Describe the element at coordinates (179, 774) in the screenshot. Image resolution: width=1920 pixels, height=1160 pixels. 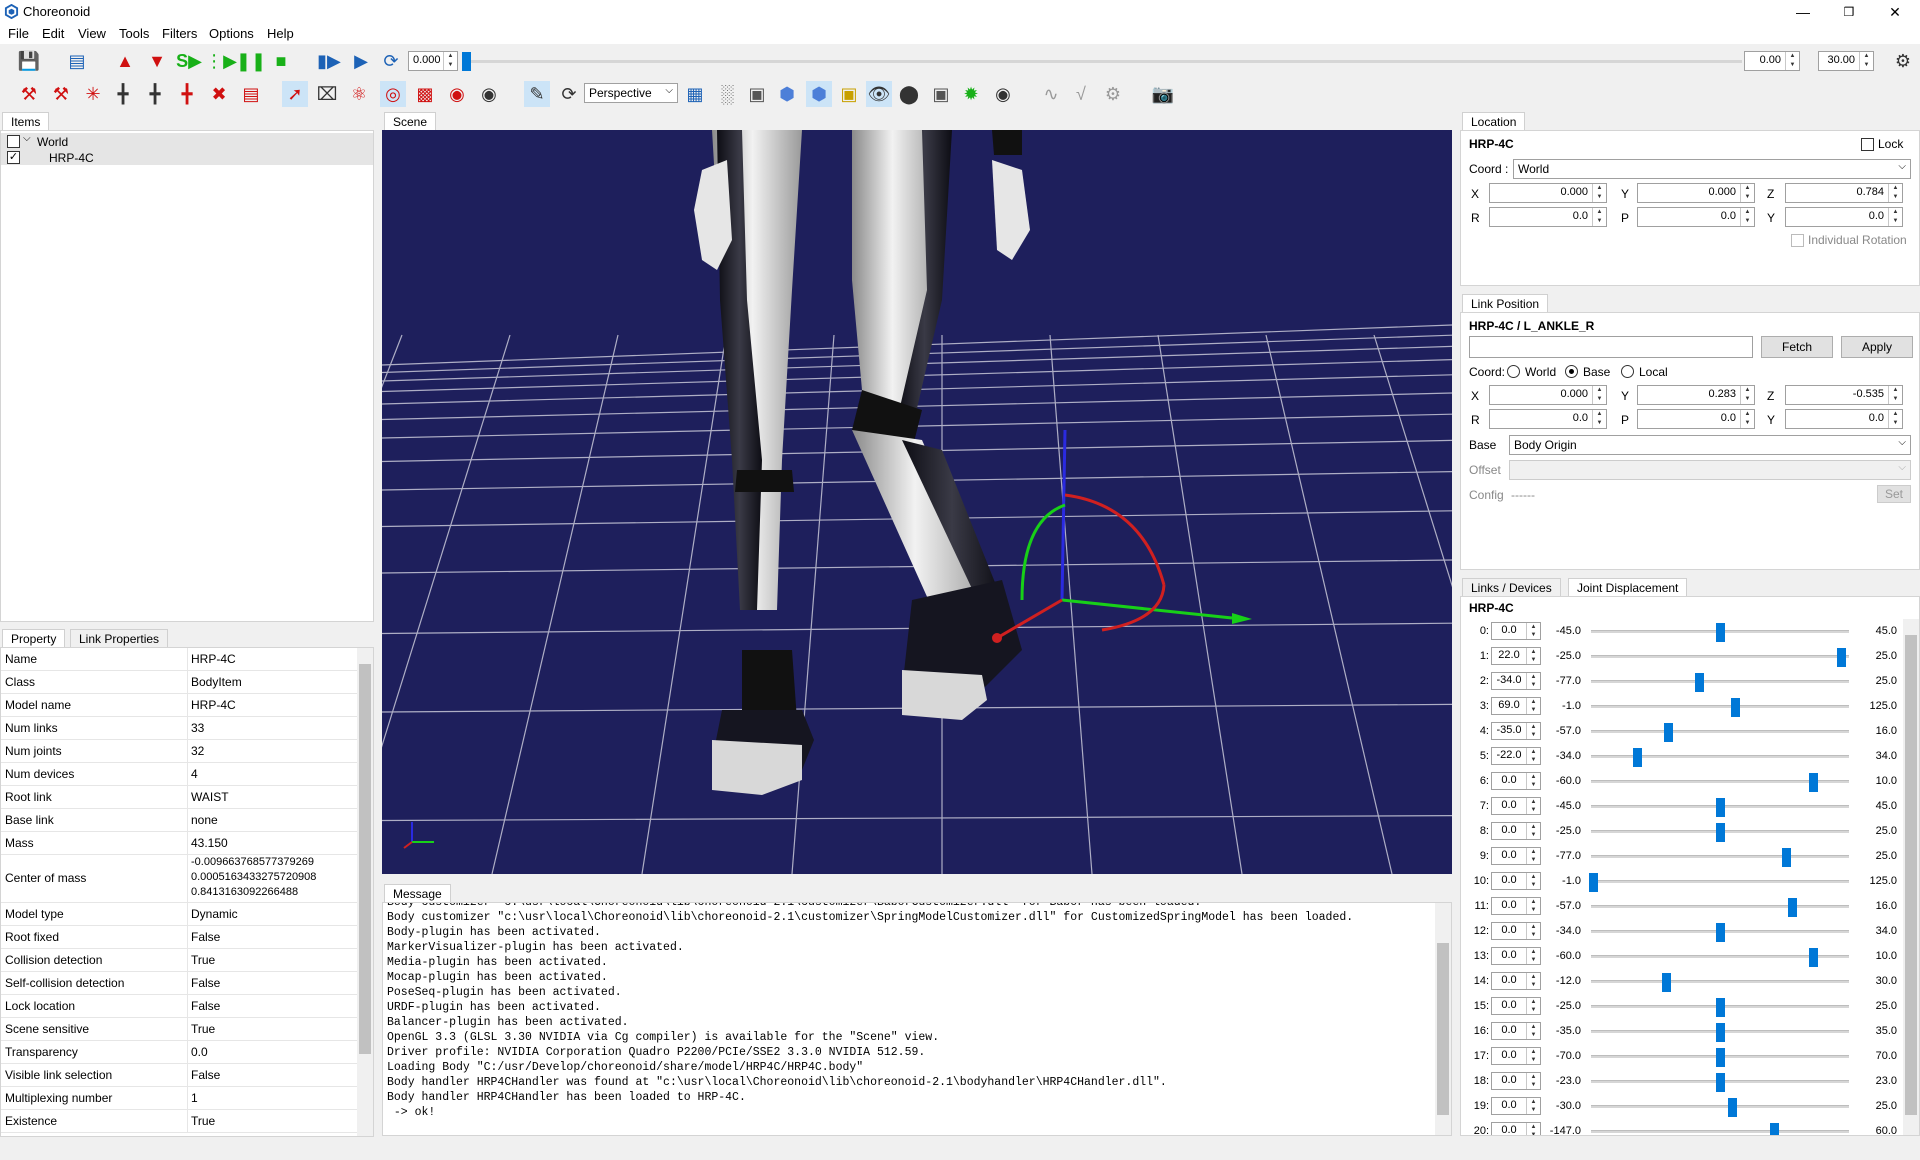
I see `property-row: Num devices 4` at that location.